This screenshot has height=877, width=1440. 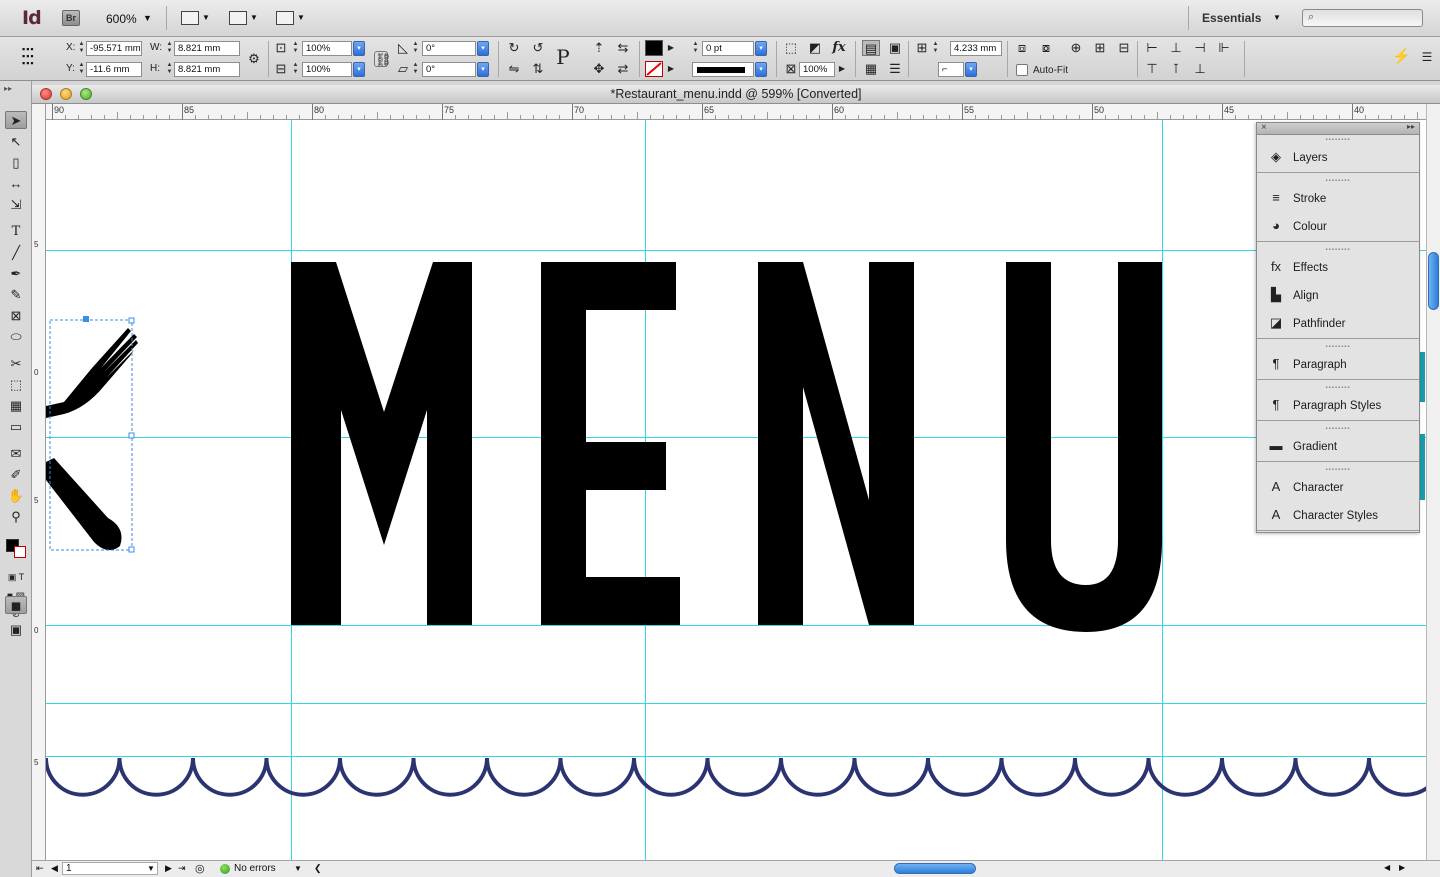 I want to click on corner-shape-field: ⌐, so click(x=951, y=69).